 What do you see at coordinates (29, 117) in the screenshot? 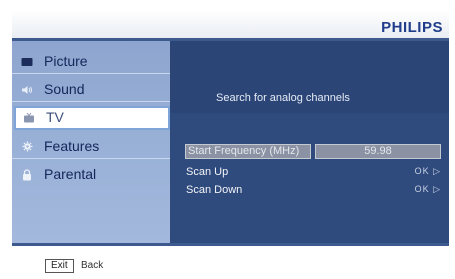
I see `tv-icon` at bounding box center [29, 117].